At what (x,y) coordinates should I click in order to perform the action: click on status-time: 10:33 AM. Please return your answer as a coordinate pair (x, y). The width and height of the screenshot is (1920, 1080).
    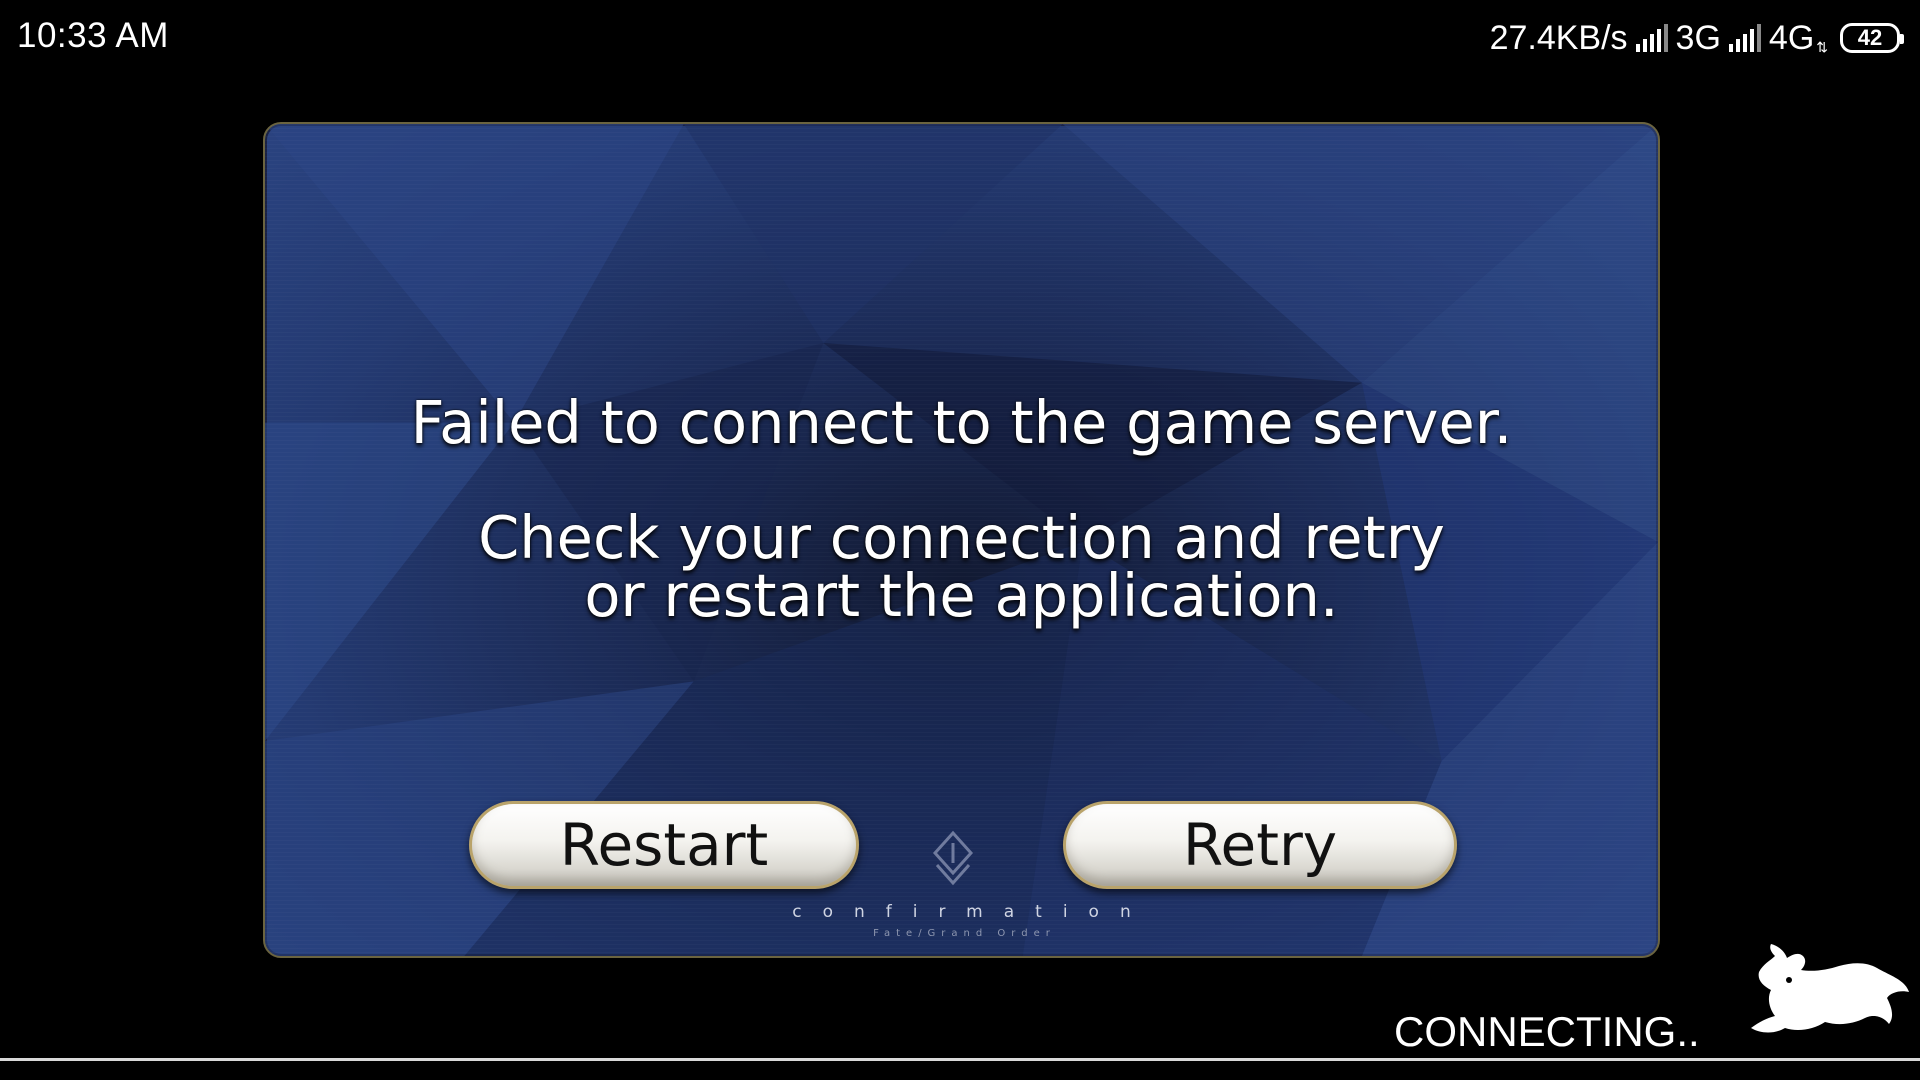
    Looking at the image, I should click on (93, 35).